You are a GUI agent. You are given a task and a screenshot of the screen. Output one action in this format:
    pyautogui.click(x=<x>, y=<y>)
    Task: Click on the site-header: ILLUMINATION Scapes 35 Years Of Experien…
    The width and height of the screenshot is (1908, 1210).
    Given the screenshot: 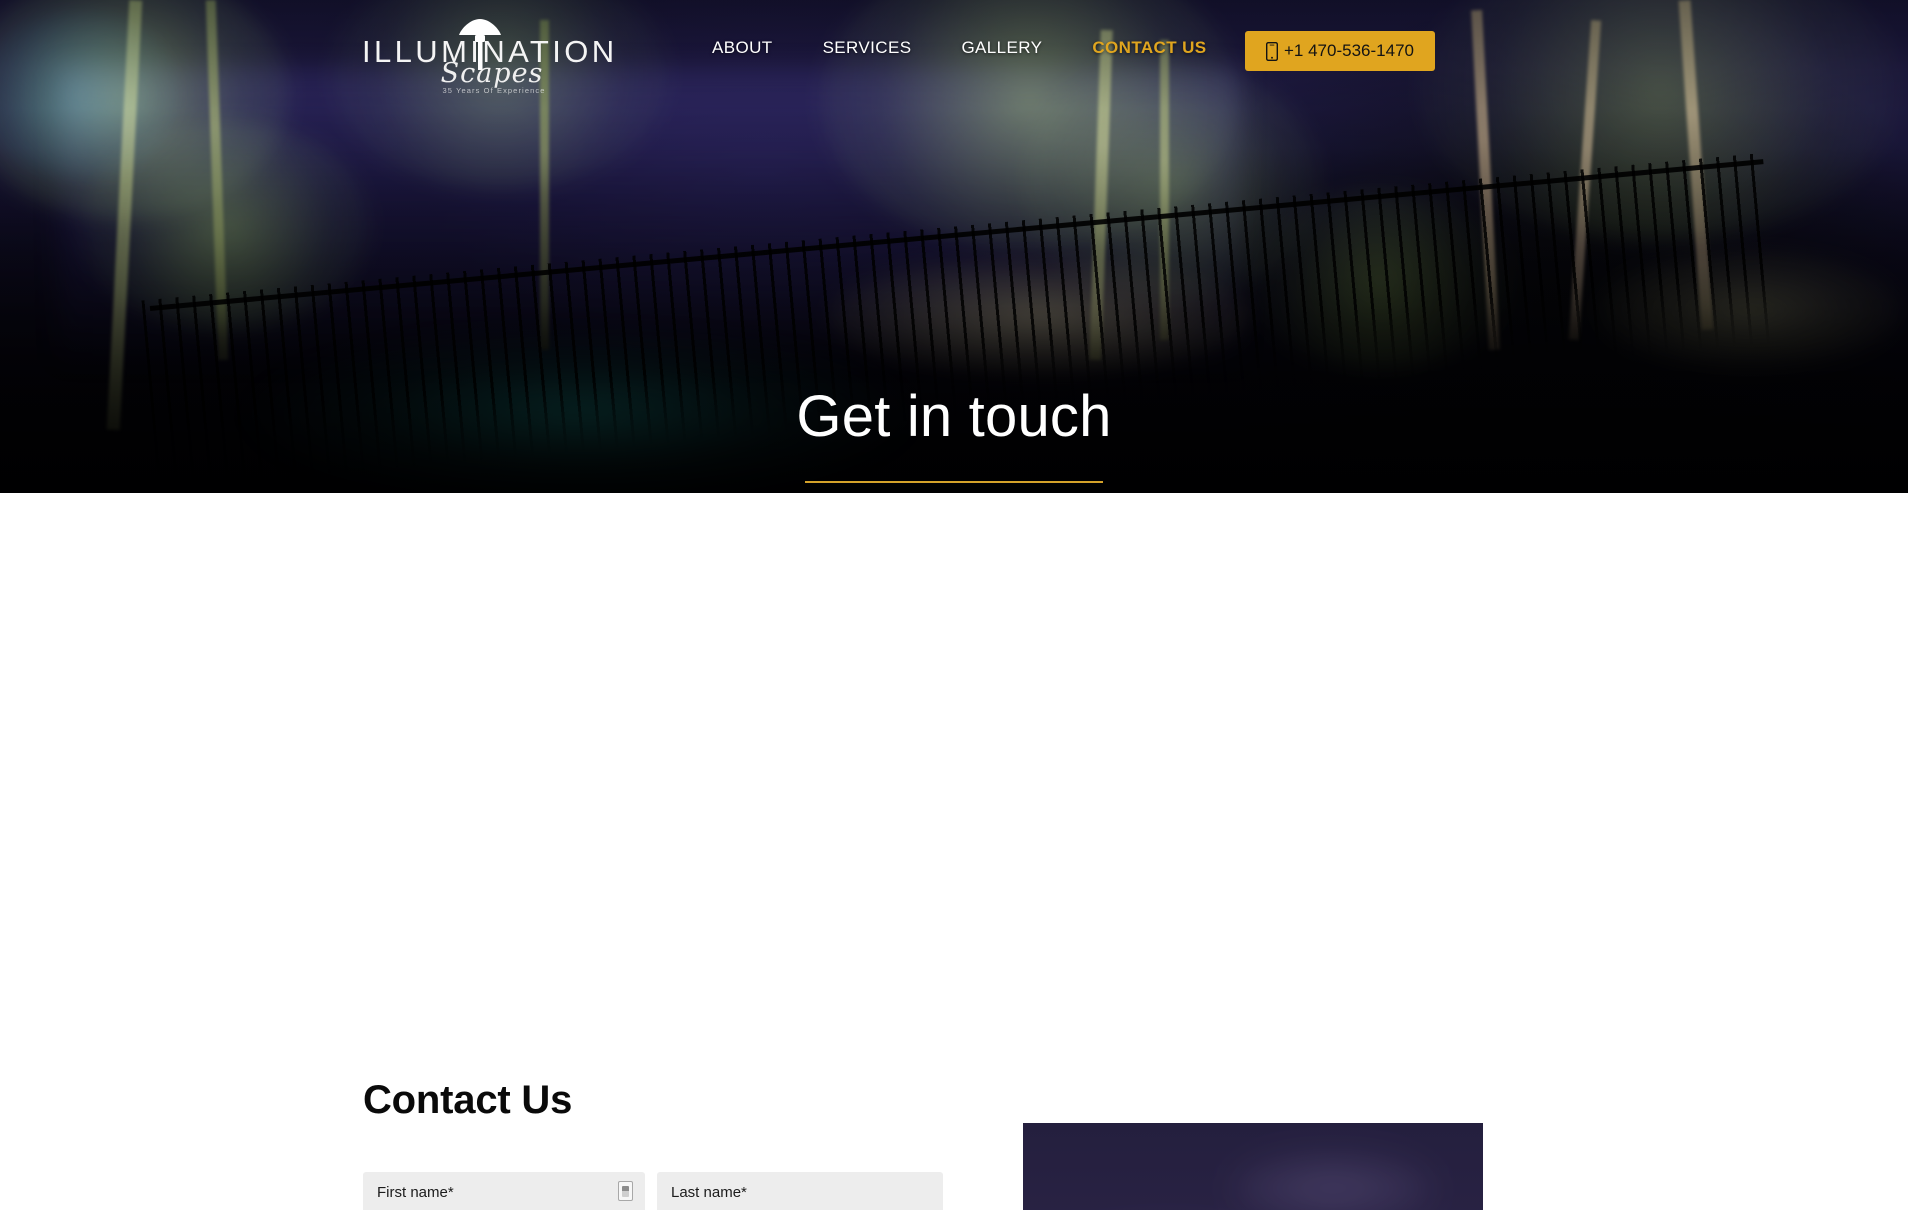 What is the action you would take?
    pyautogui.click(x=954, y=52)
    